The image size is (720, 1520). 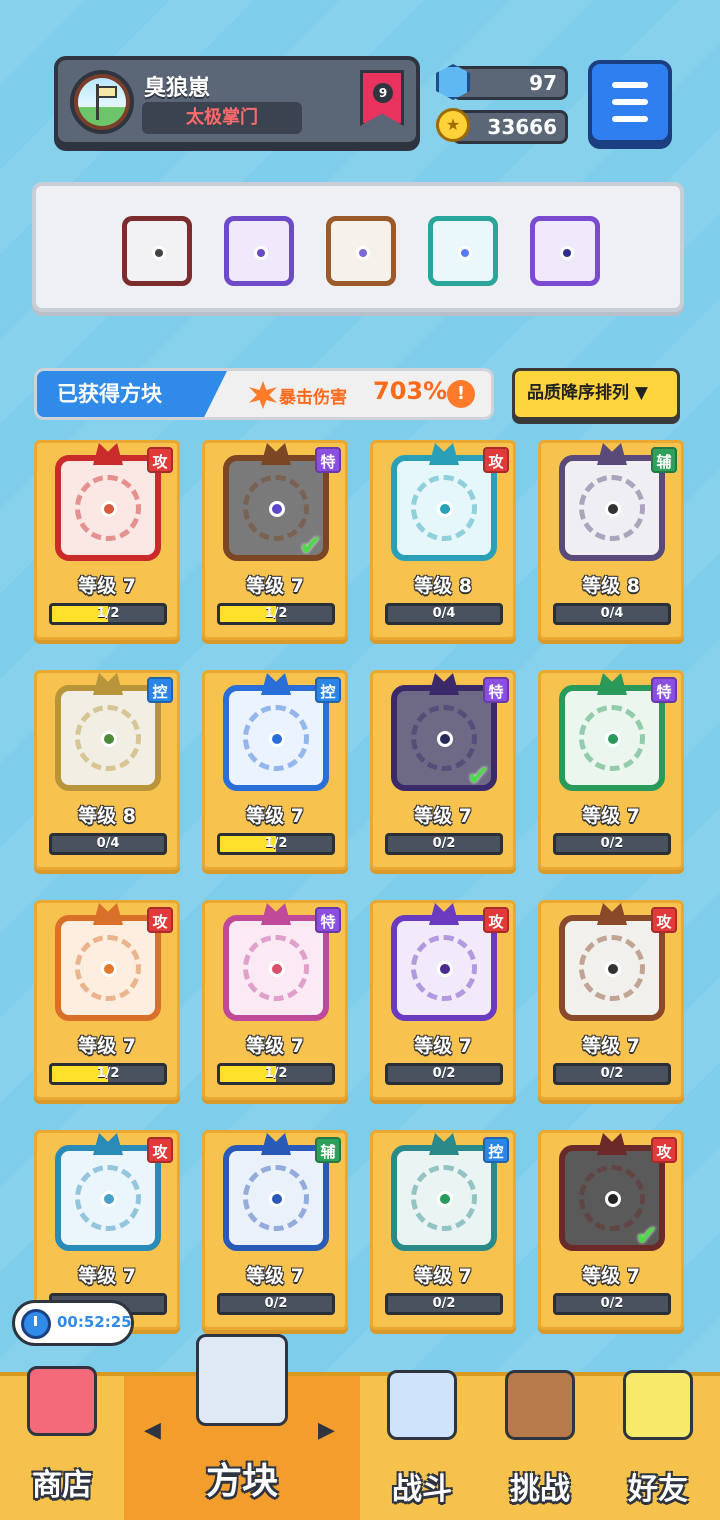 What do you see at coordinates (461, 394) in the screenshot?
I see `info-icon: !` at bounding box center [461, 394].